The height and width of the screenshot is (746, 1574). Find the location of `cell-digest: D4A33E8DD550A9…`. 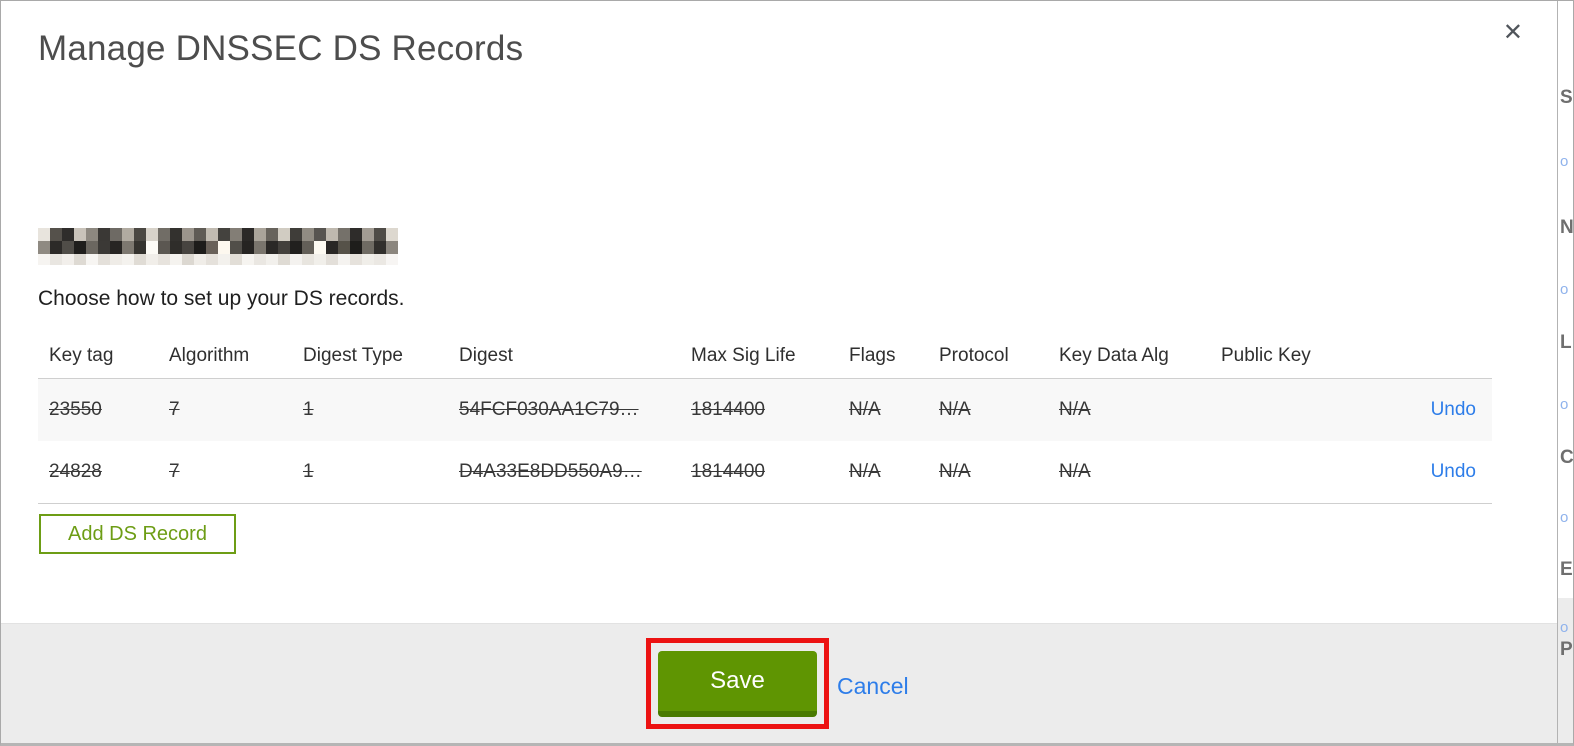

cell-digest: D4A33E8DD550A9… is located at coordinates (550, 471).